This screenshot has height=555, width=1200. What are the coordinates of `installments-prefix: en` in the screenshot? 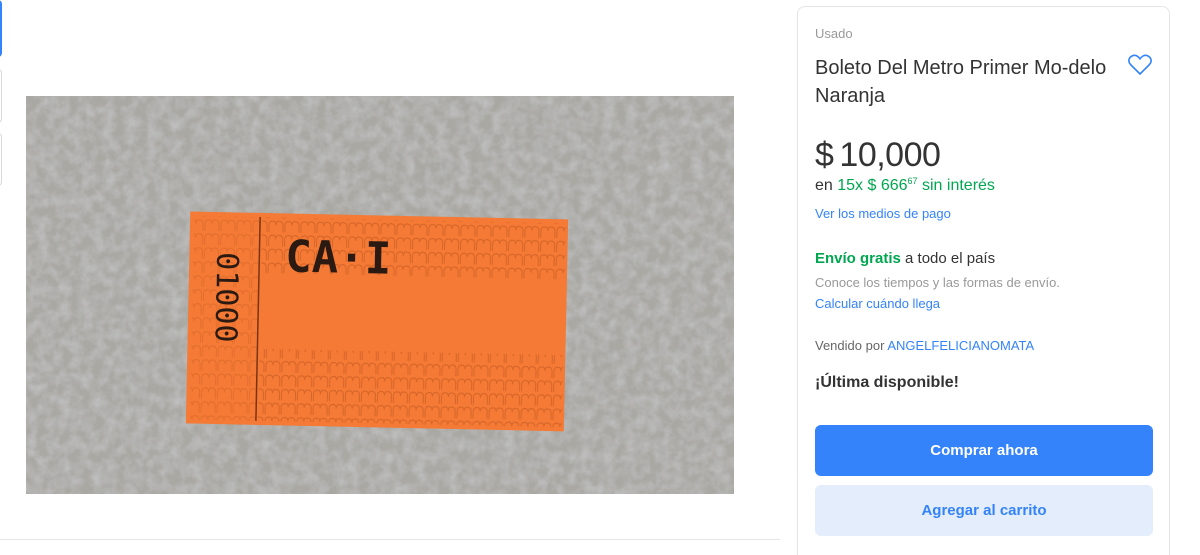 It's located at (824, 185).